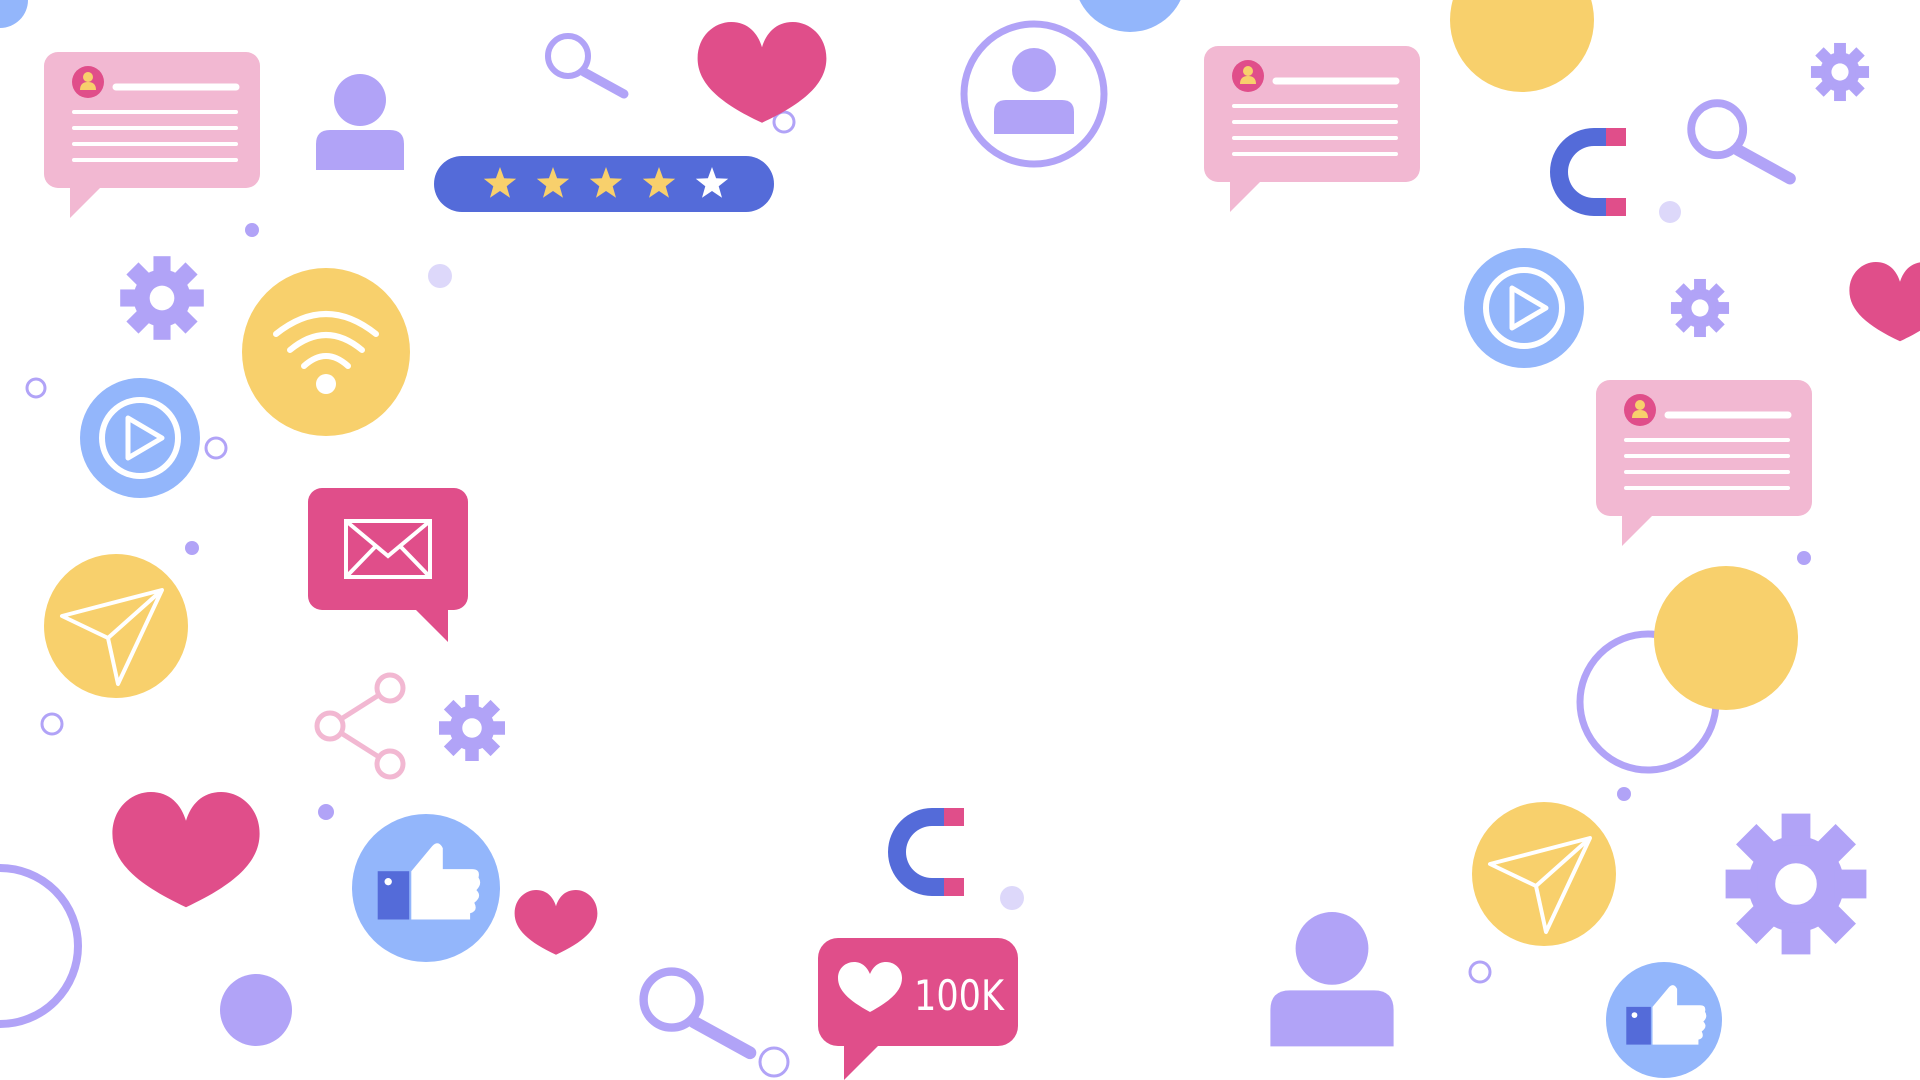  I want to click on share-icon, so click(360, 726).